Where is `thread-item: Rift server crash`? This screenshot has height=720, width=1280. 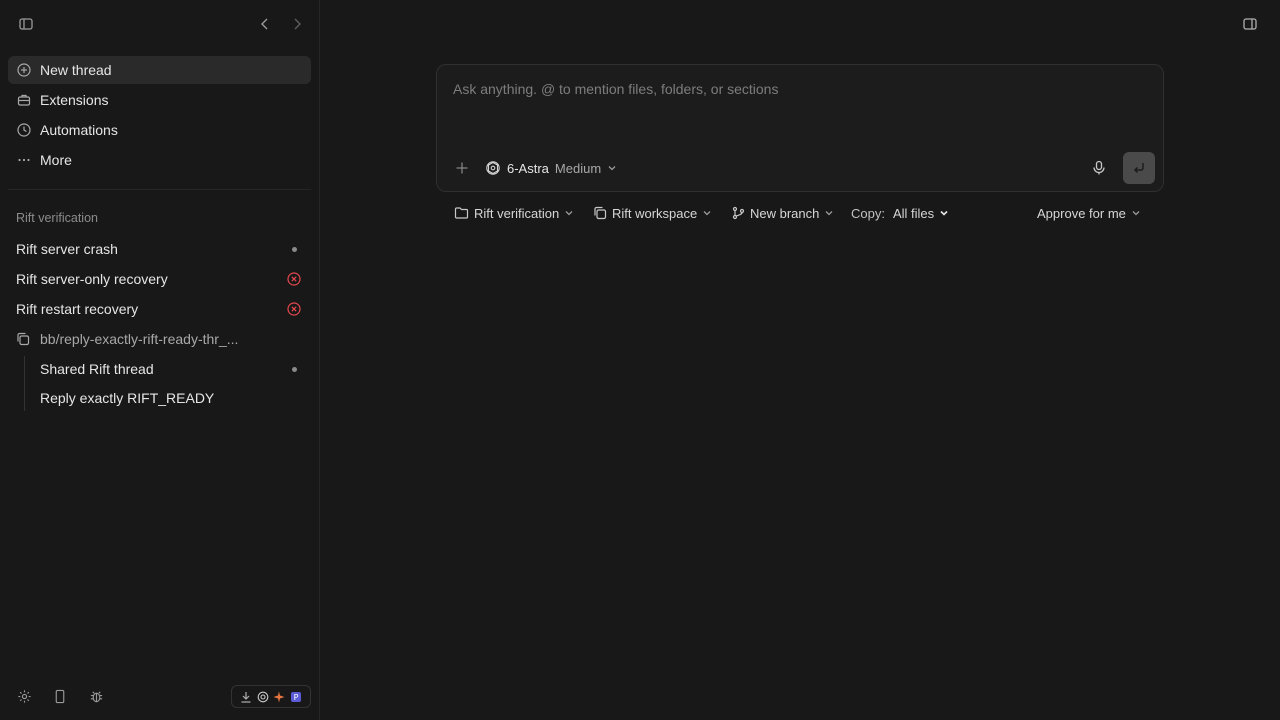 thread-item: Rift server crash is located at coordinates (159, 249).